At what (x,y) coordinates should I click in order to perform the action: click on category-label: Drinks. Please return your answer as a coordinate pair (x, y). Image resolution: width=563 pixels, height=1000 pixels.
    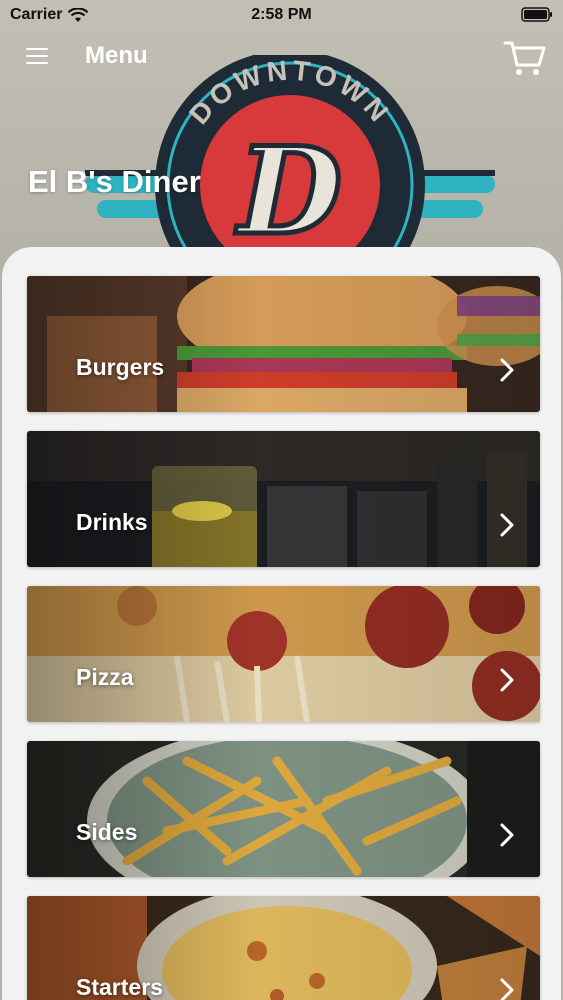
    Looking at the image, I should click on (112, 522).